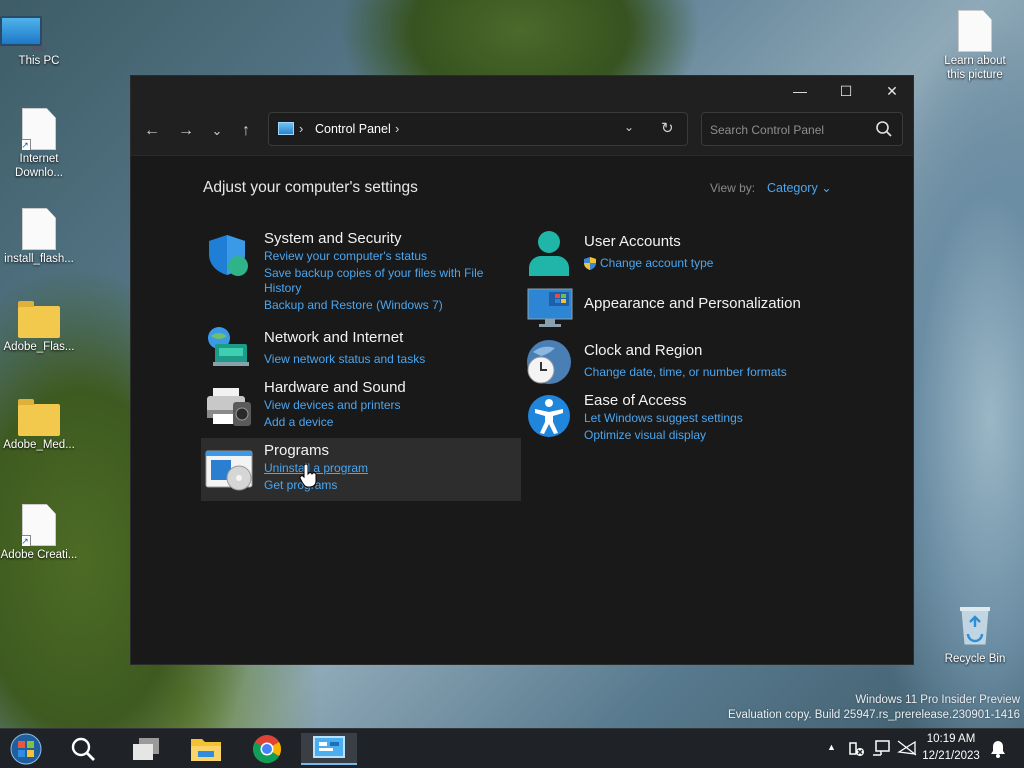  Describe the element at coordinates (975, 659) in the screenshot. I see `desktop-icon-label: Recycle Bin` at that location.